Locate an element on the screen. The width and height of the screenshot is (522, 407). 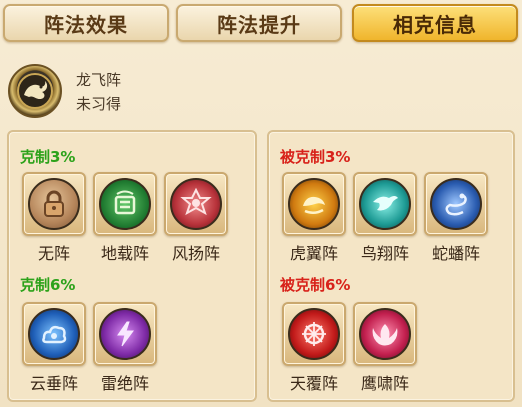
thunder-formation-icon is located at coordinates (125, 334).